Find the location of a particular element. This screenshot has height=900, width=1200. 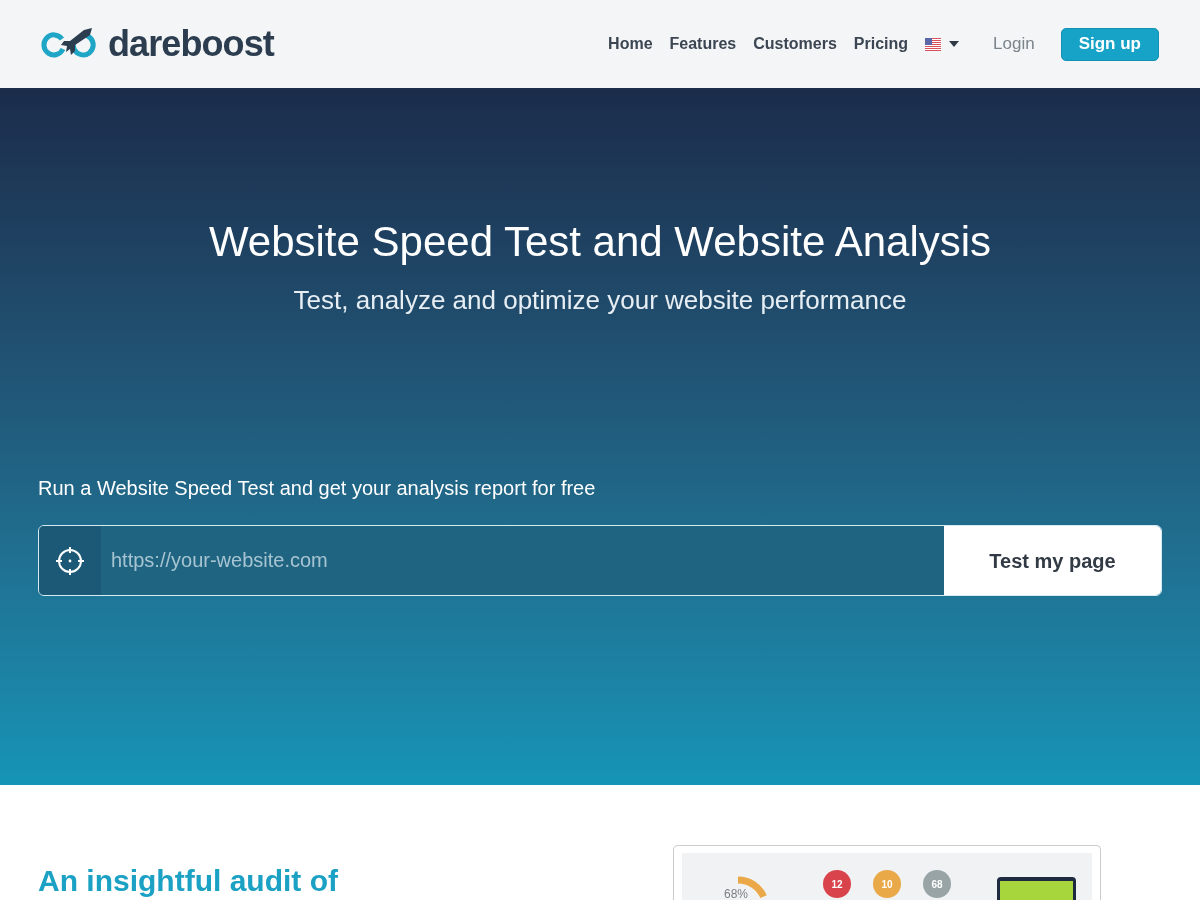

issue-count-badge: 68 is located at coordinates (937, 884).